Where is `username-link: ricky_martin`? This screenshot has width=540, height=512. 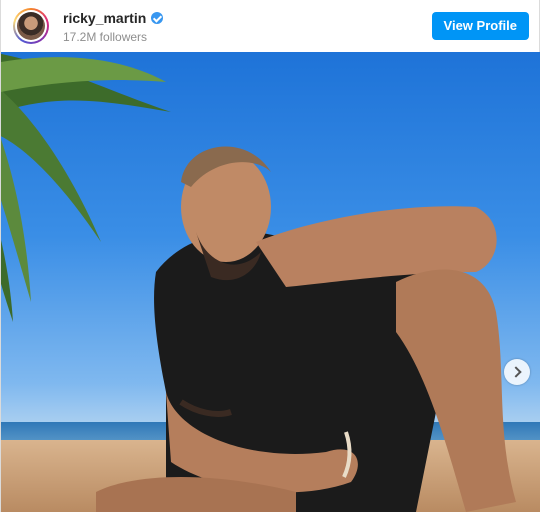
username-link: ricky_martin is located at coordinates (104, 18).